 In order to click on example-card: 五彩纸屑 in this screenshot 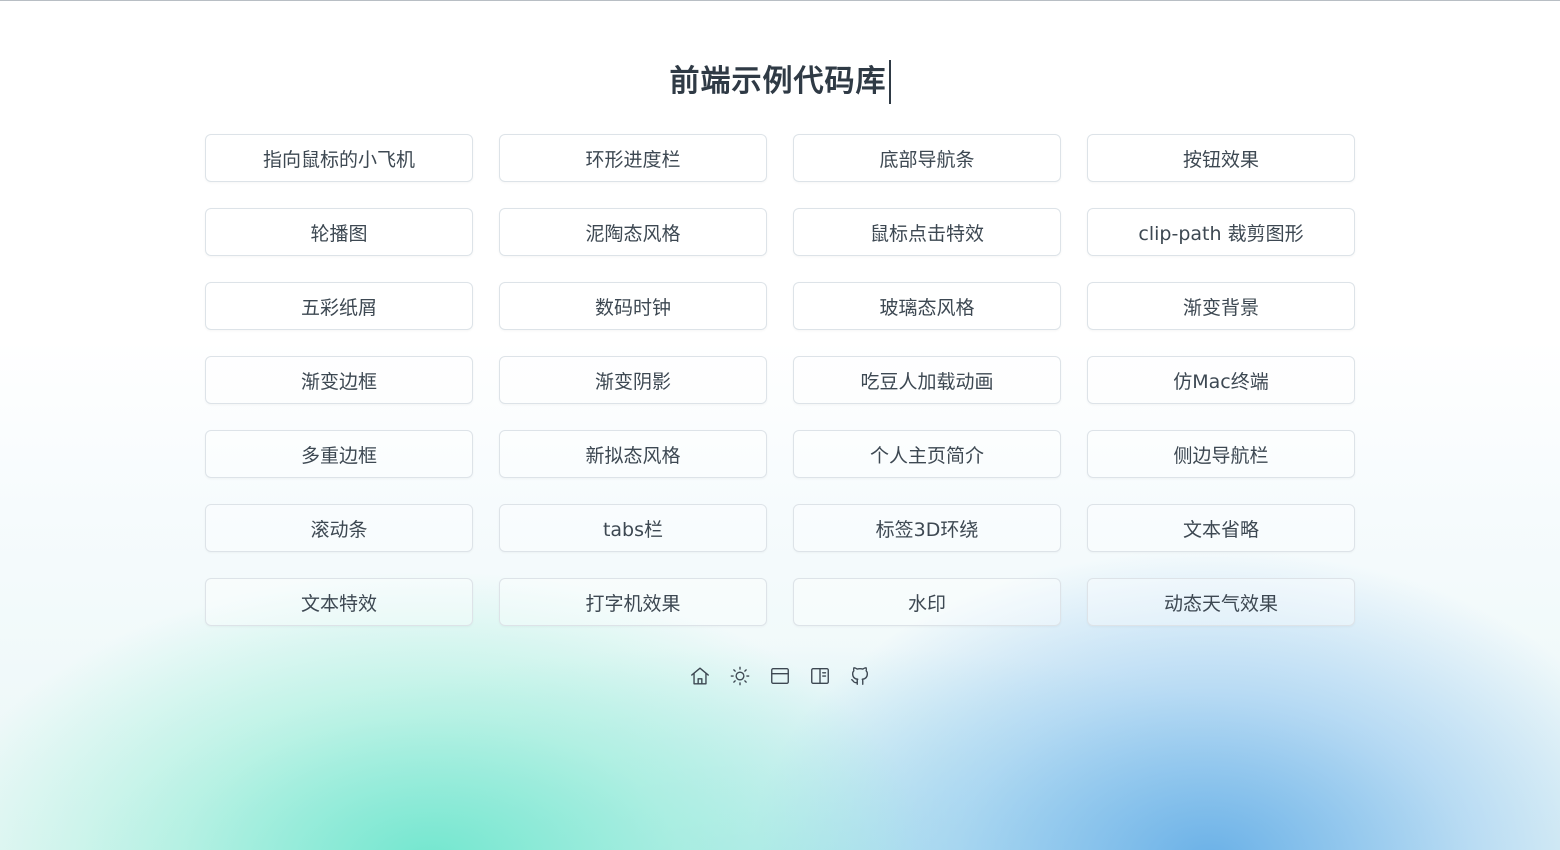, I will do `click(339, 306)`.